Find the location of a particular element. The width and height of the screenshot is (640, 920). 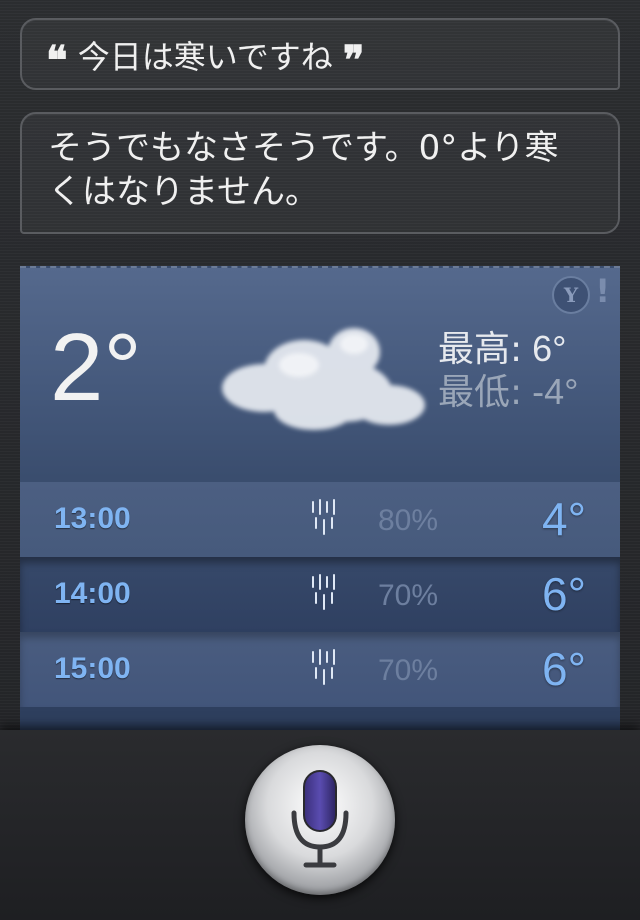

user-query: ❝ 今日は寒いですね ❞ is located at coordinates (205, 58).